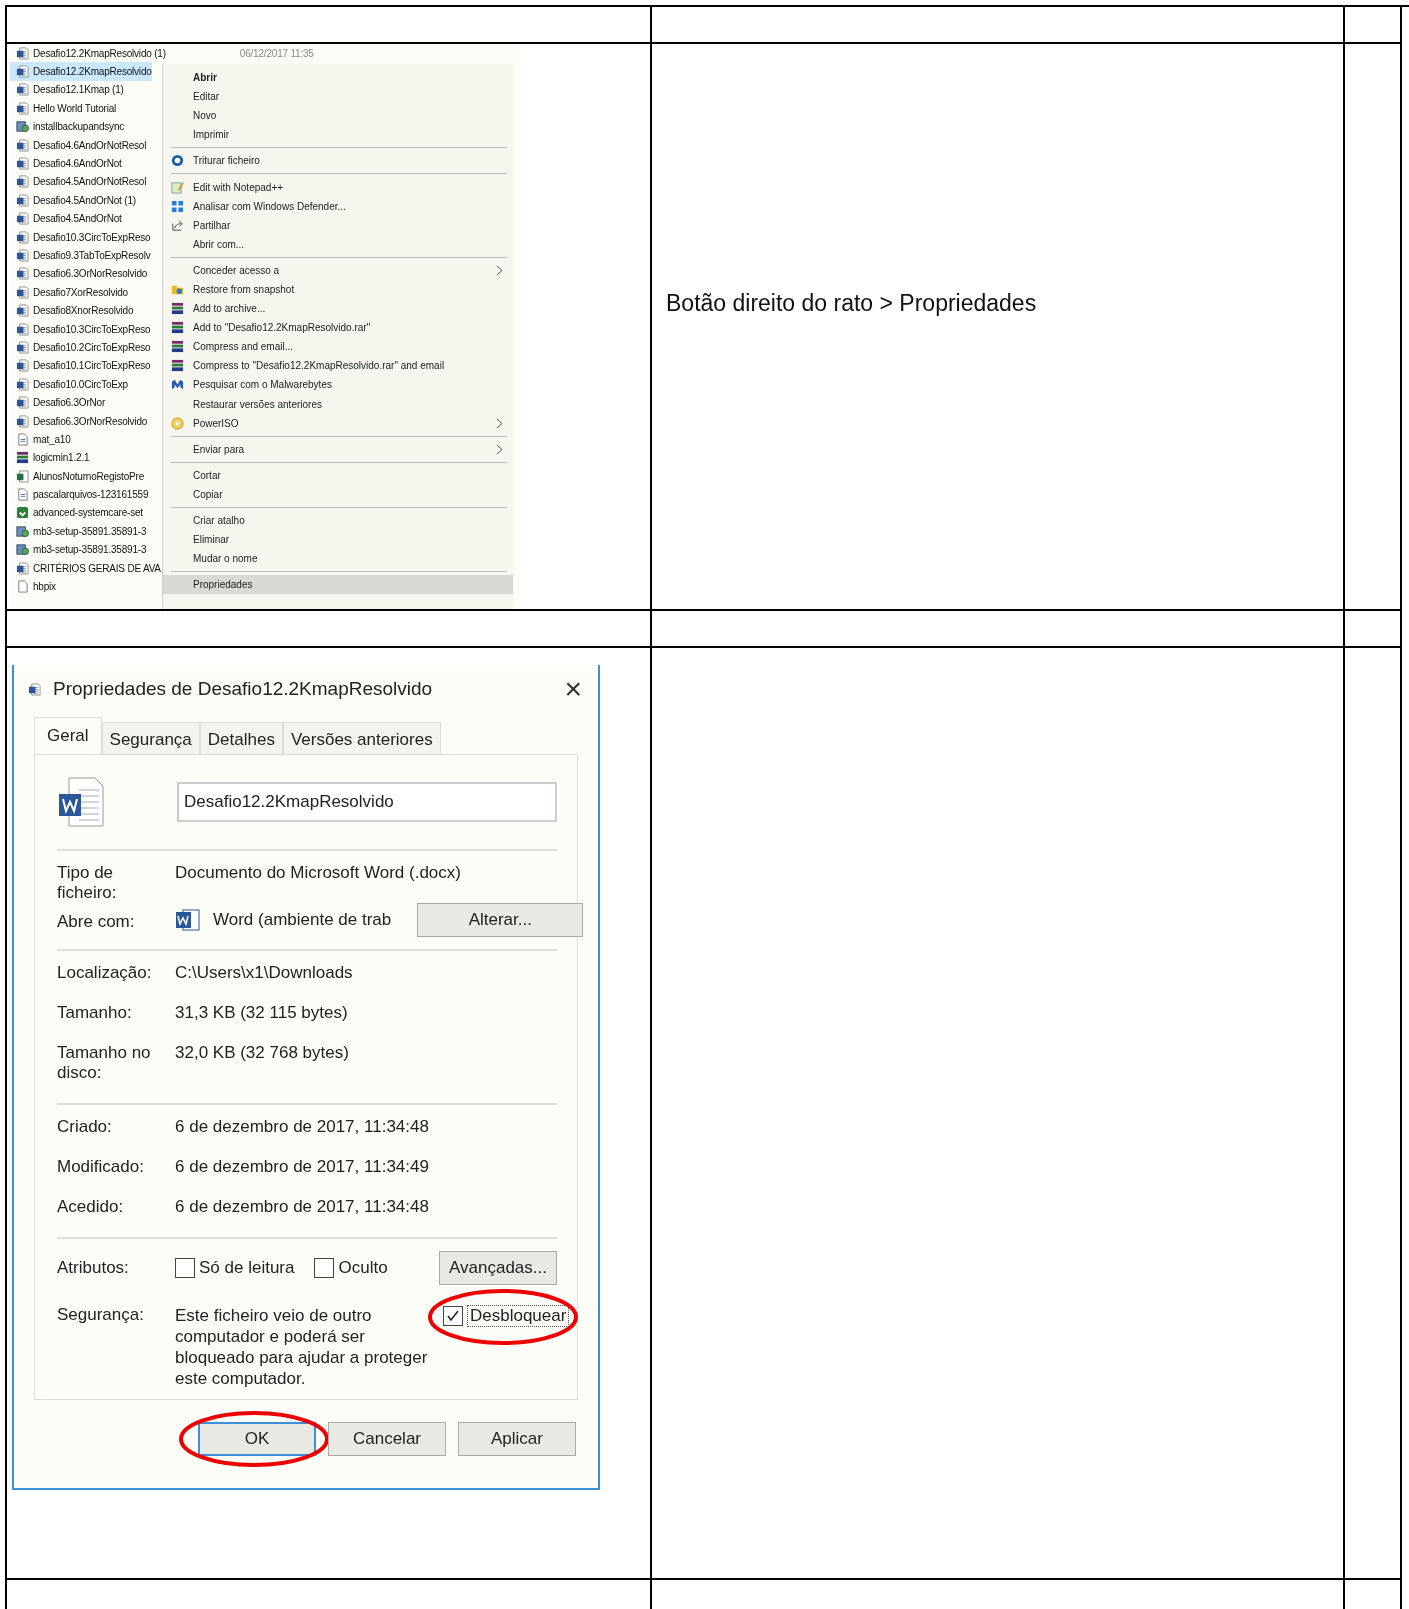 This screenshot has height=1609, width=1409. What do you see at coordinates (81, 71) in the screenshot?
I see `file-list-item: Desafio12.2KmapResolvido` at bounding box center [81, 71].